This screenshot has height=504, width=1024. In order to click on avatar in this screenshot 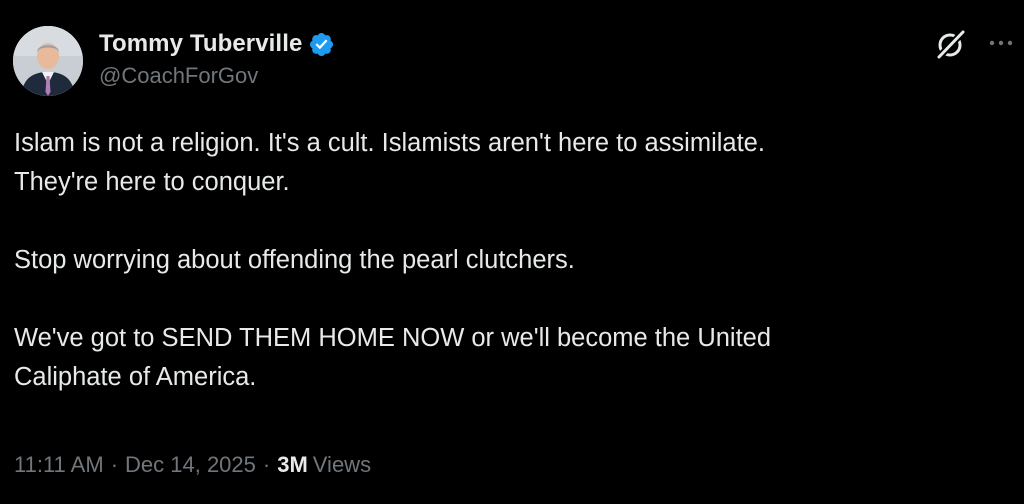, I will do `click(48, 61)`.